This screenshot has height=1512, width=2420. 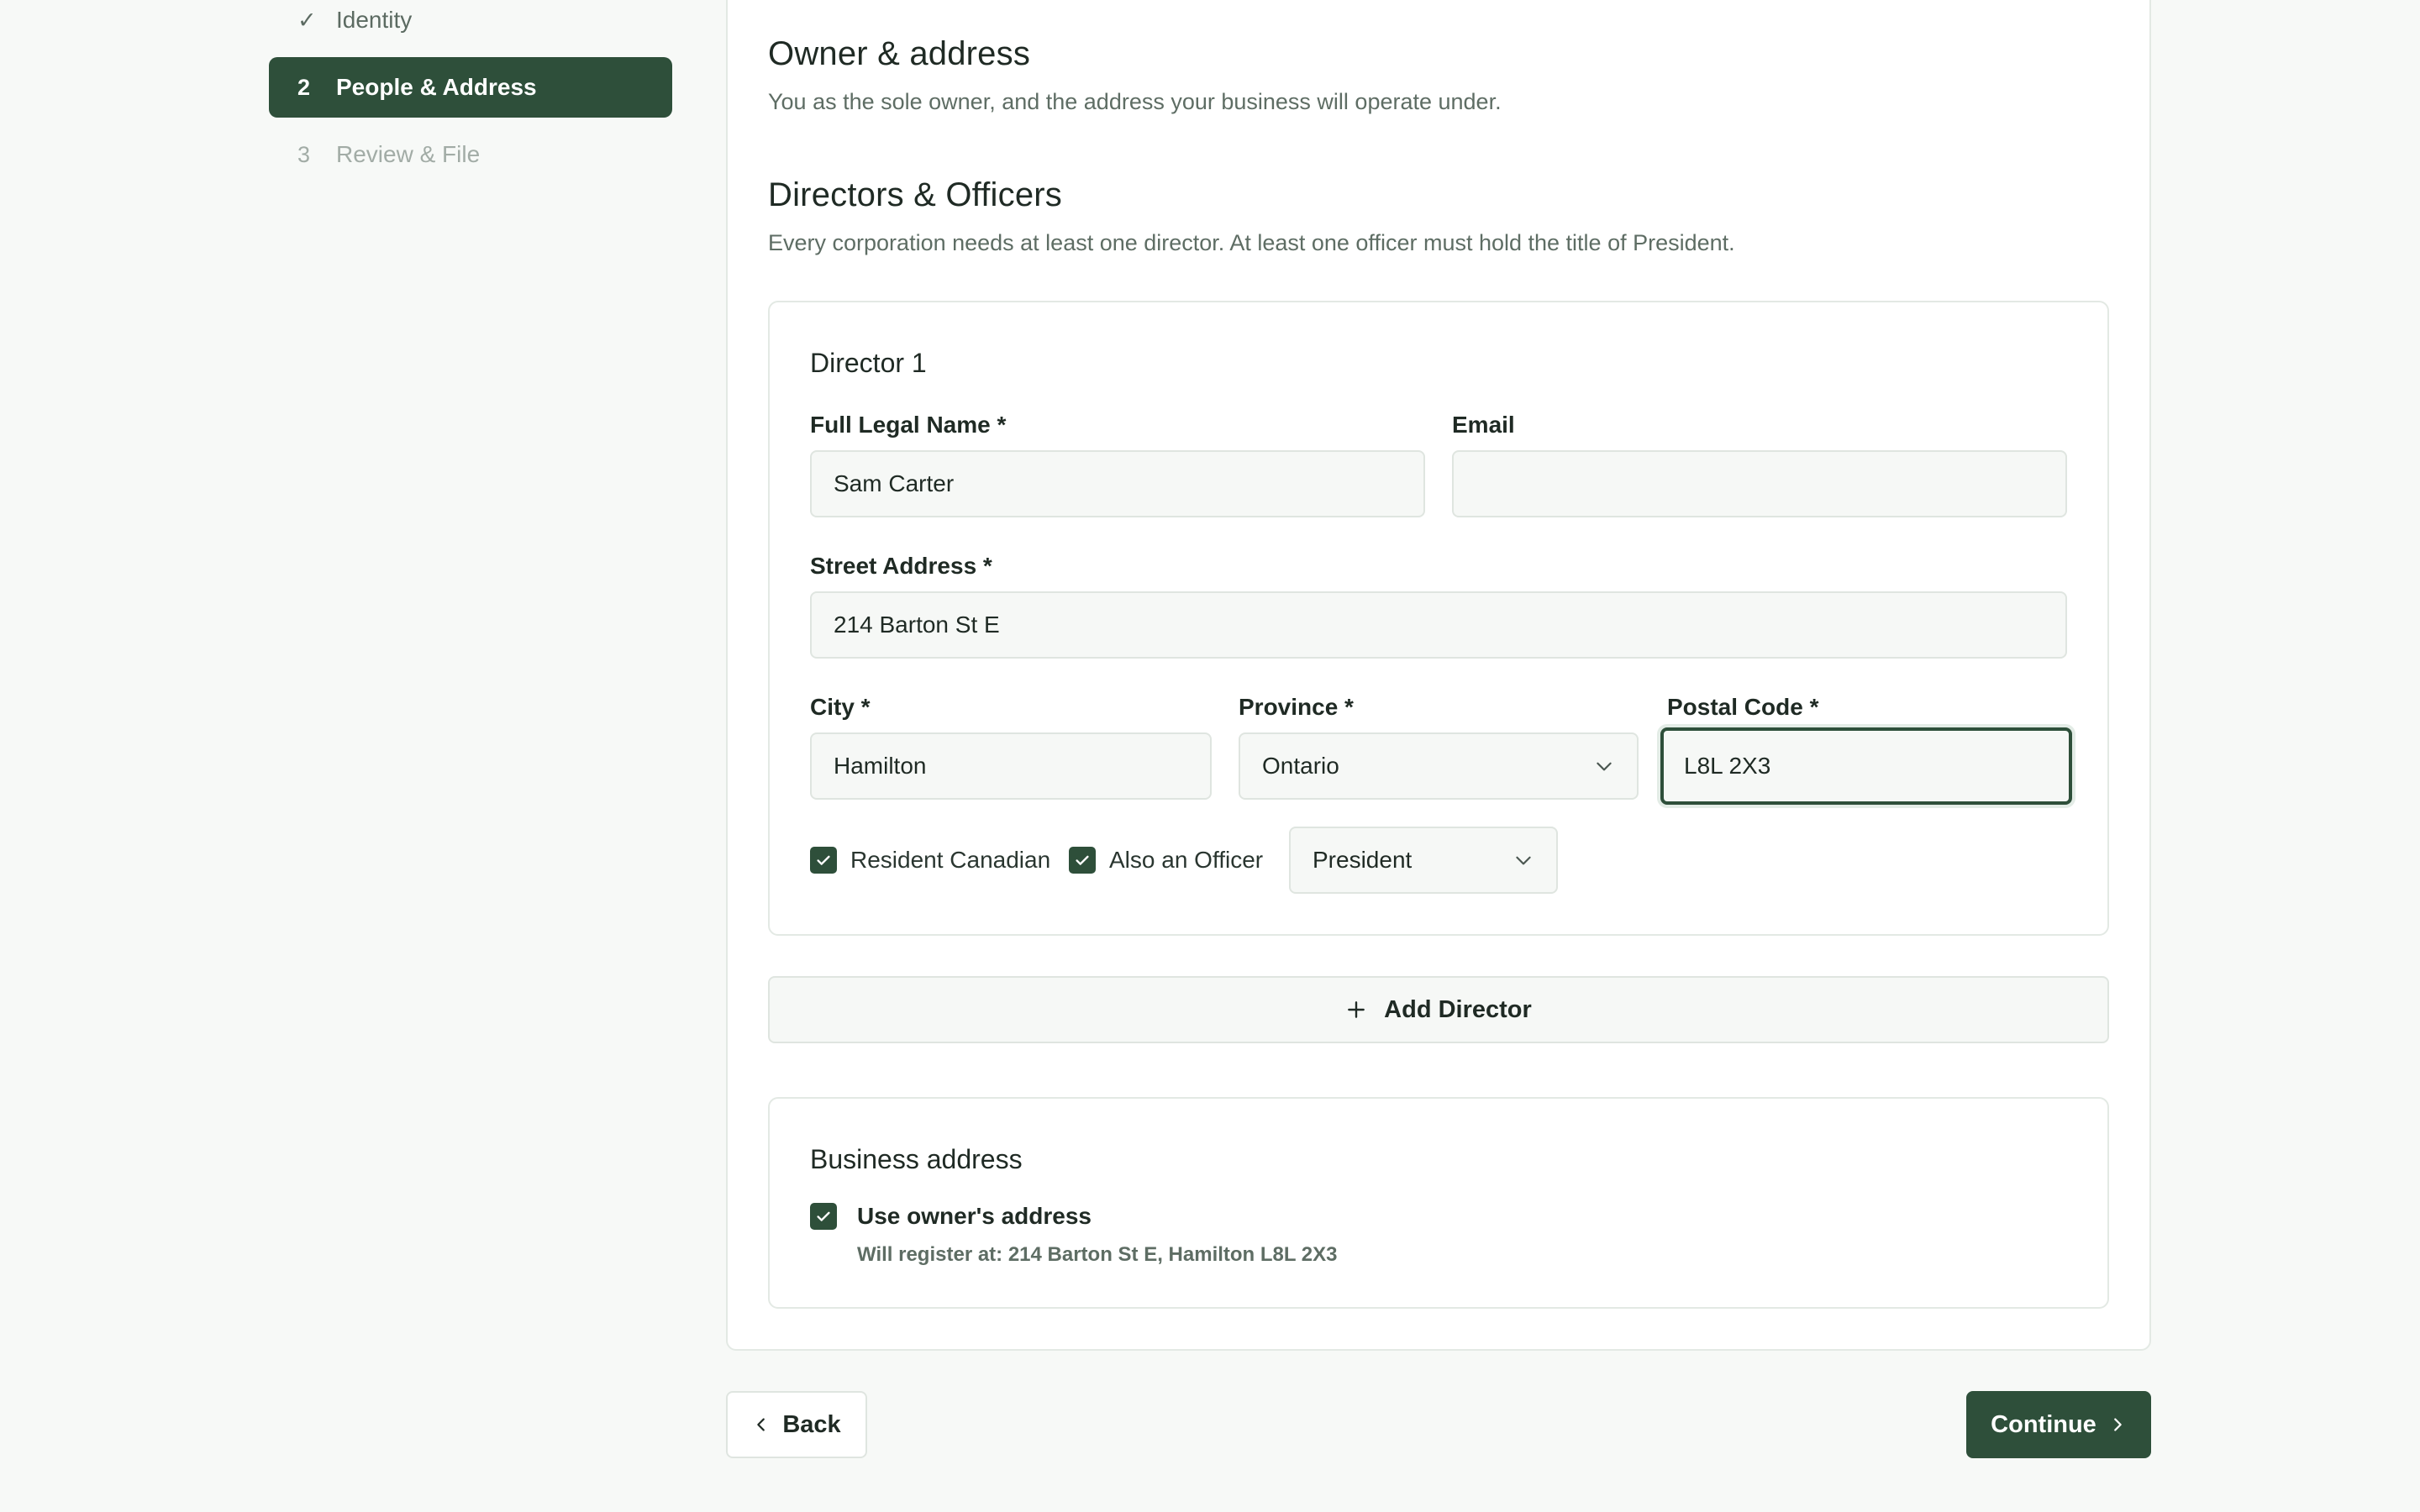 What do you see at coordinates (1458, 1009) in the screenshot?
I see `add-director-label: Add Director` at bounding box center [1458, 1009].